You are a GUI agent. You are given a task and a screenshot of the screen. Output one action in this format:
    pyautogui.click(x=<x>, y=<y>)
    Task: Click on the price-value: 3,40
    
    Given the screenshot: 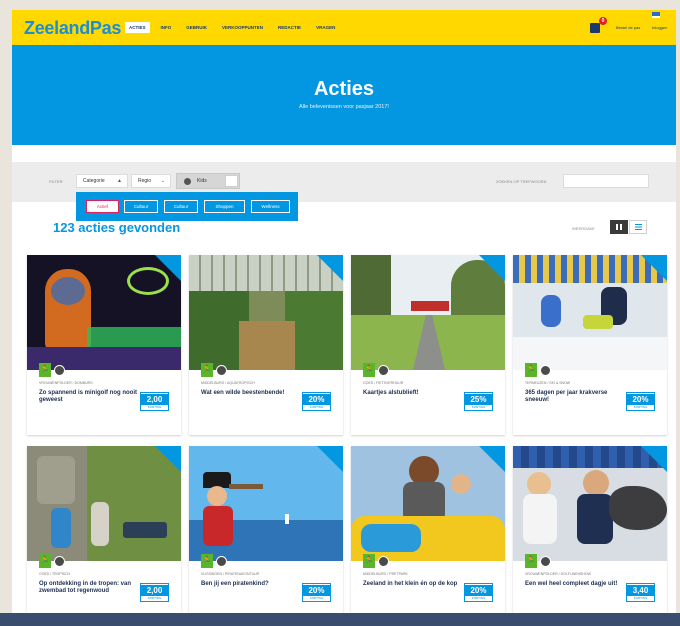 What is the action you would take?
    pyautogui.click(x=640, y=590)
    